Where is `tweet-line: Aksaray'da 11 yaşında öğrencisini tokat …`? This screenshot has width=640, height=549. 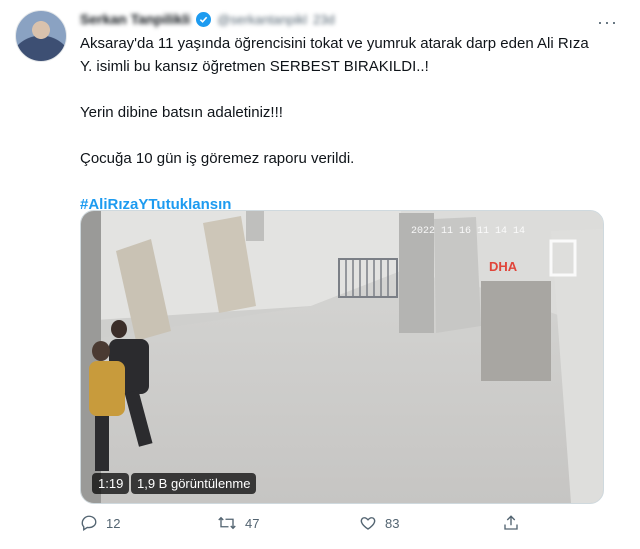
tweet-line: Aksaray'da 11 yaşında öğrencisini tokat … is located at coordinates (334, 43).